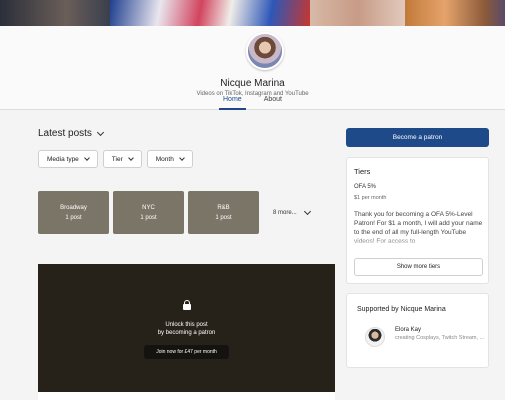  I want to click on page-tabs: Home About, so click(252, 103).